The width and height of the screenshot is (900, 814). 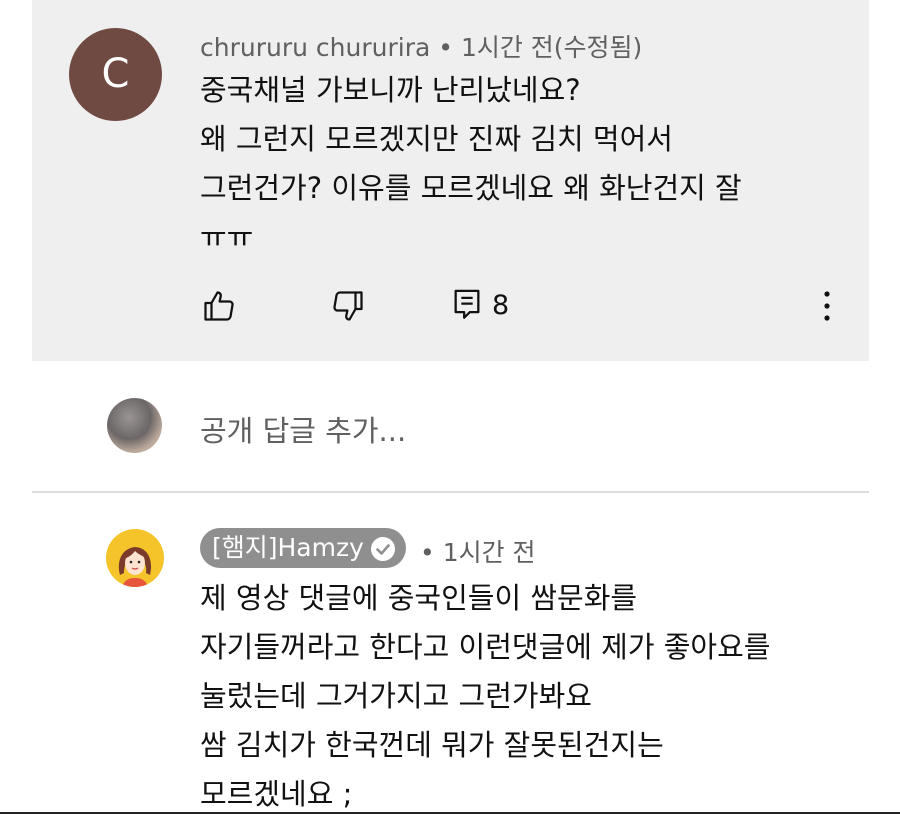 I want to click on reply-count: 8, so click(x=500, y=306).